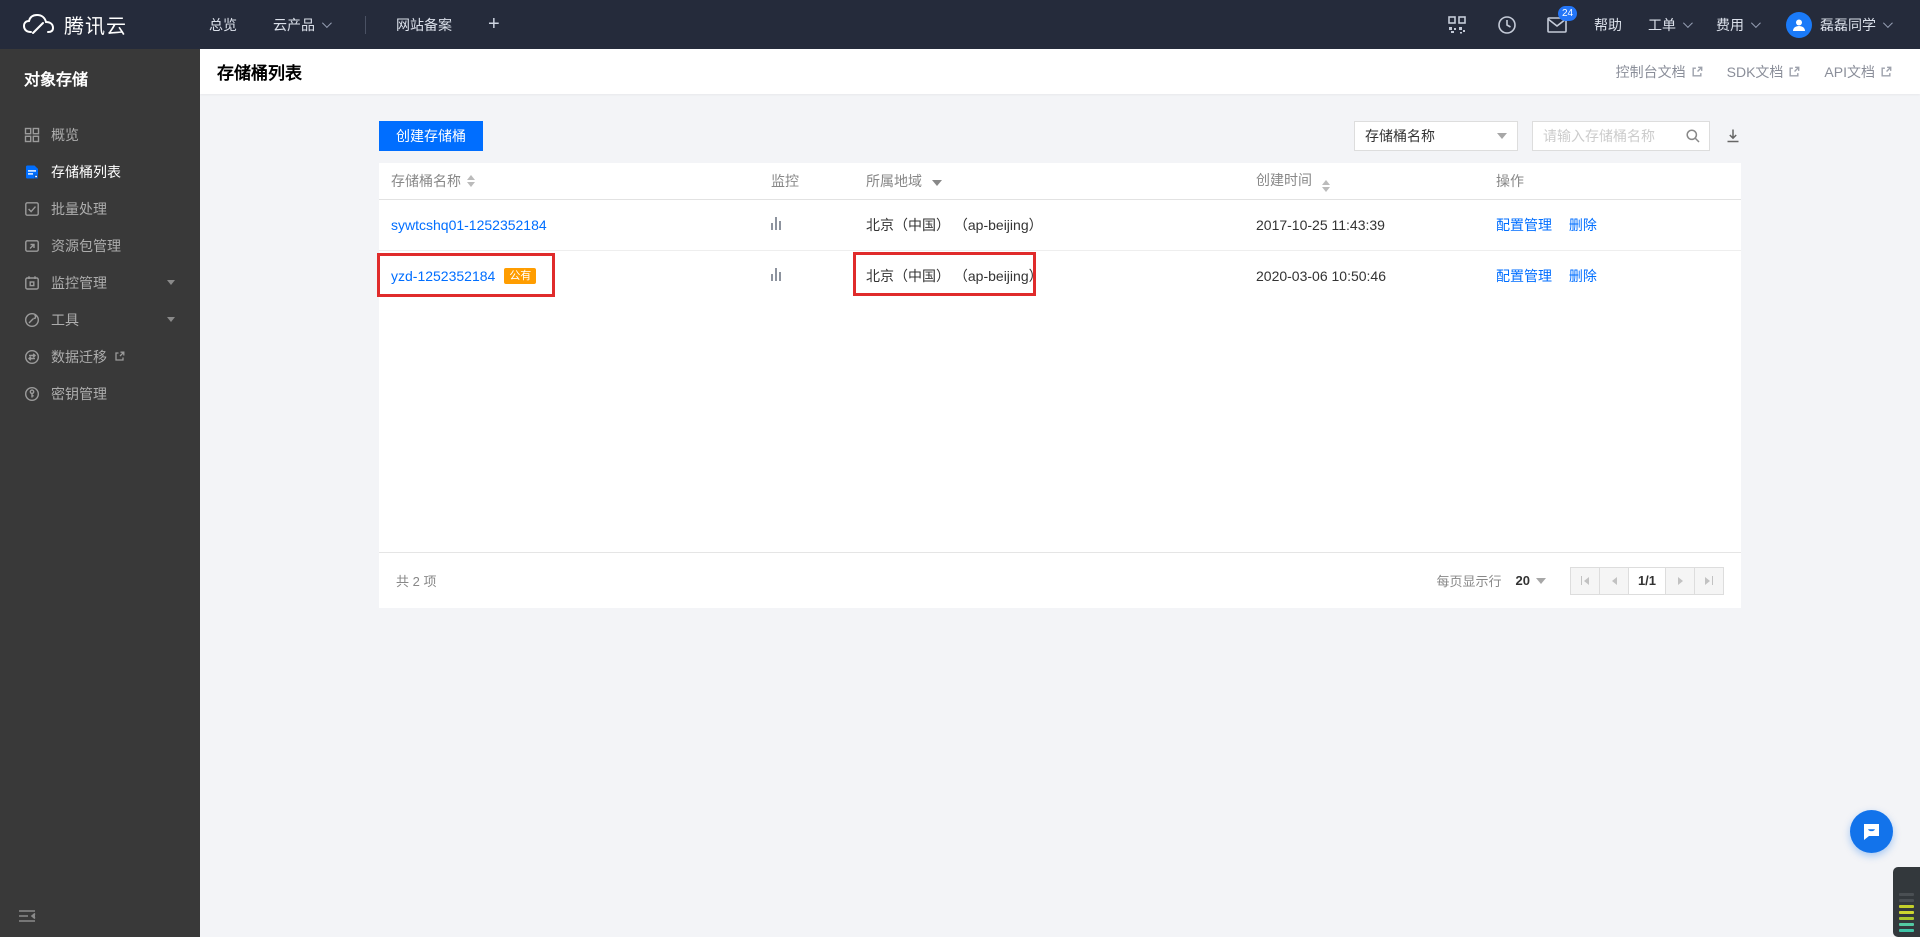  Describe the element at coordinates (100, 134) in the screenshot. I see `sidebar-item-overview: 概览` at that location.